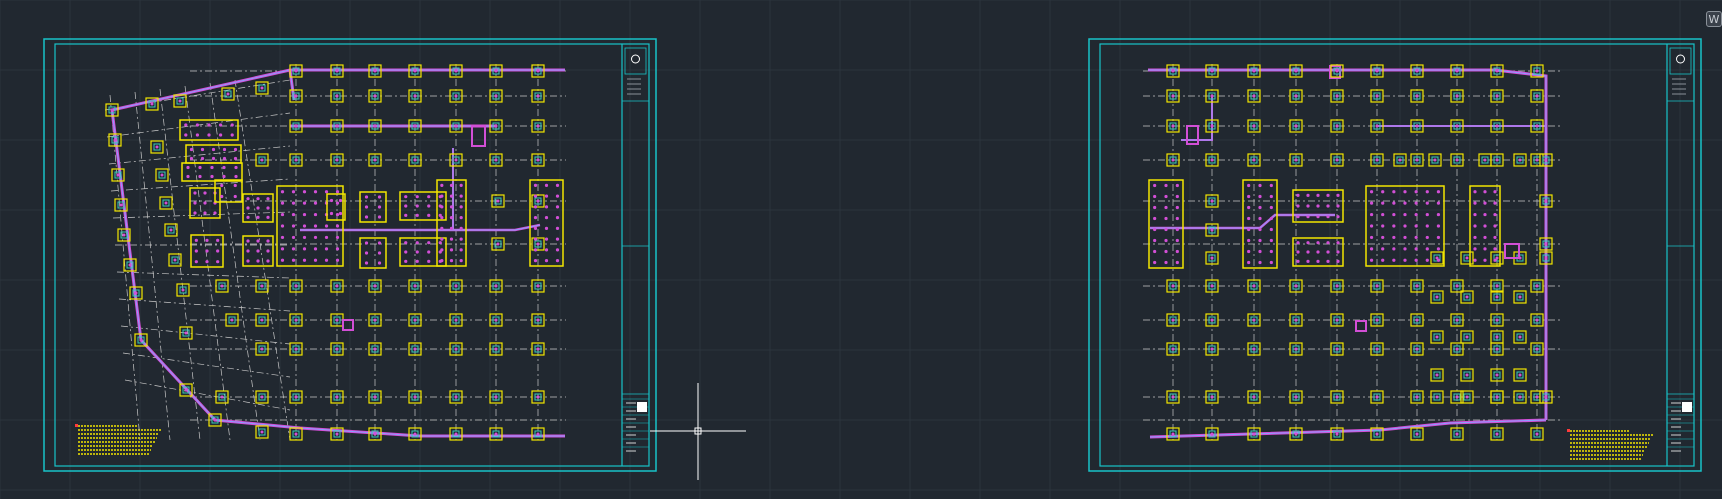  I want to click on corner-w-button: W, so click(1714, 19).